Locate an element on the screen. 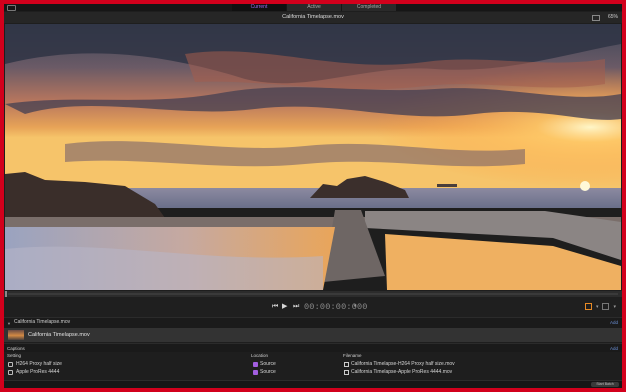 The image size is (626, 392). viewer-tools: ▾ ▾ is located at coordinates (600, 307).